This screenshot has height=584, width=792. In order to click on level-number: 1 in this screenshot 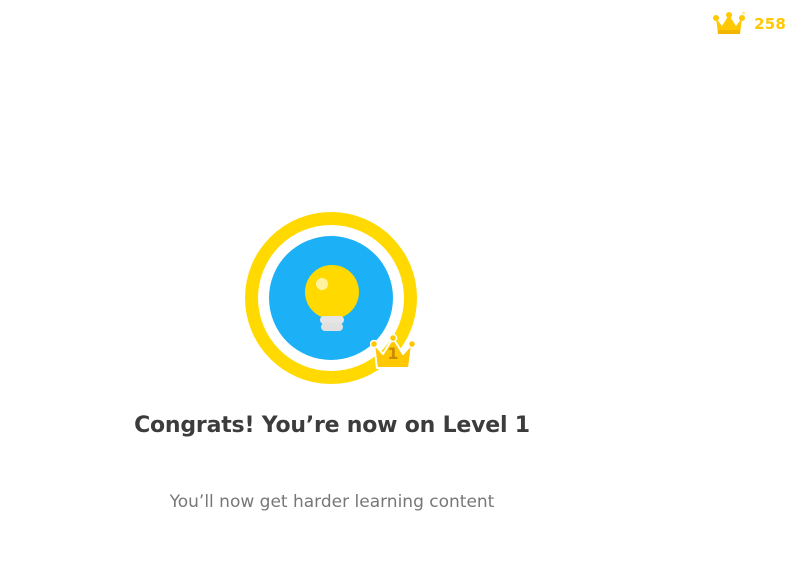, I will do `click(393, 353)`.